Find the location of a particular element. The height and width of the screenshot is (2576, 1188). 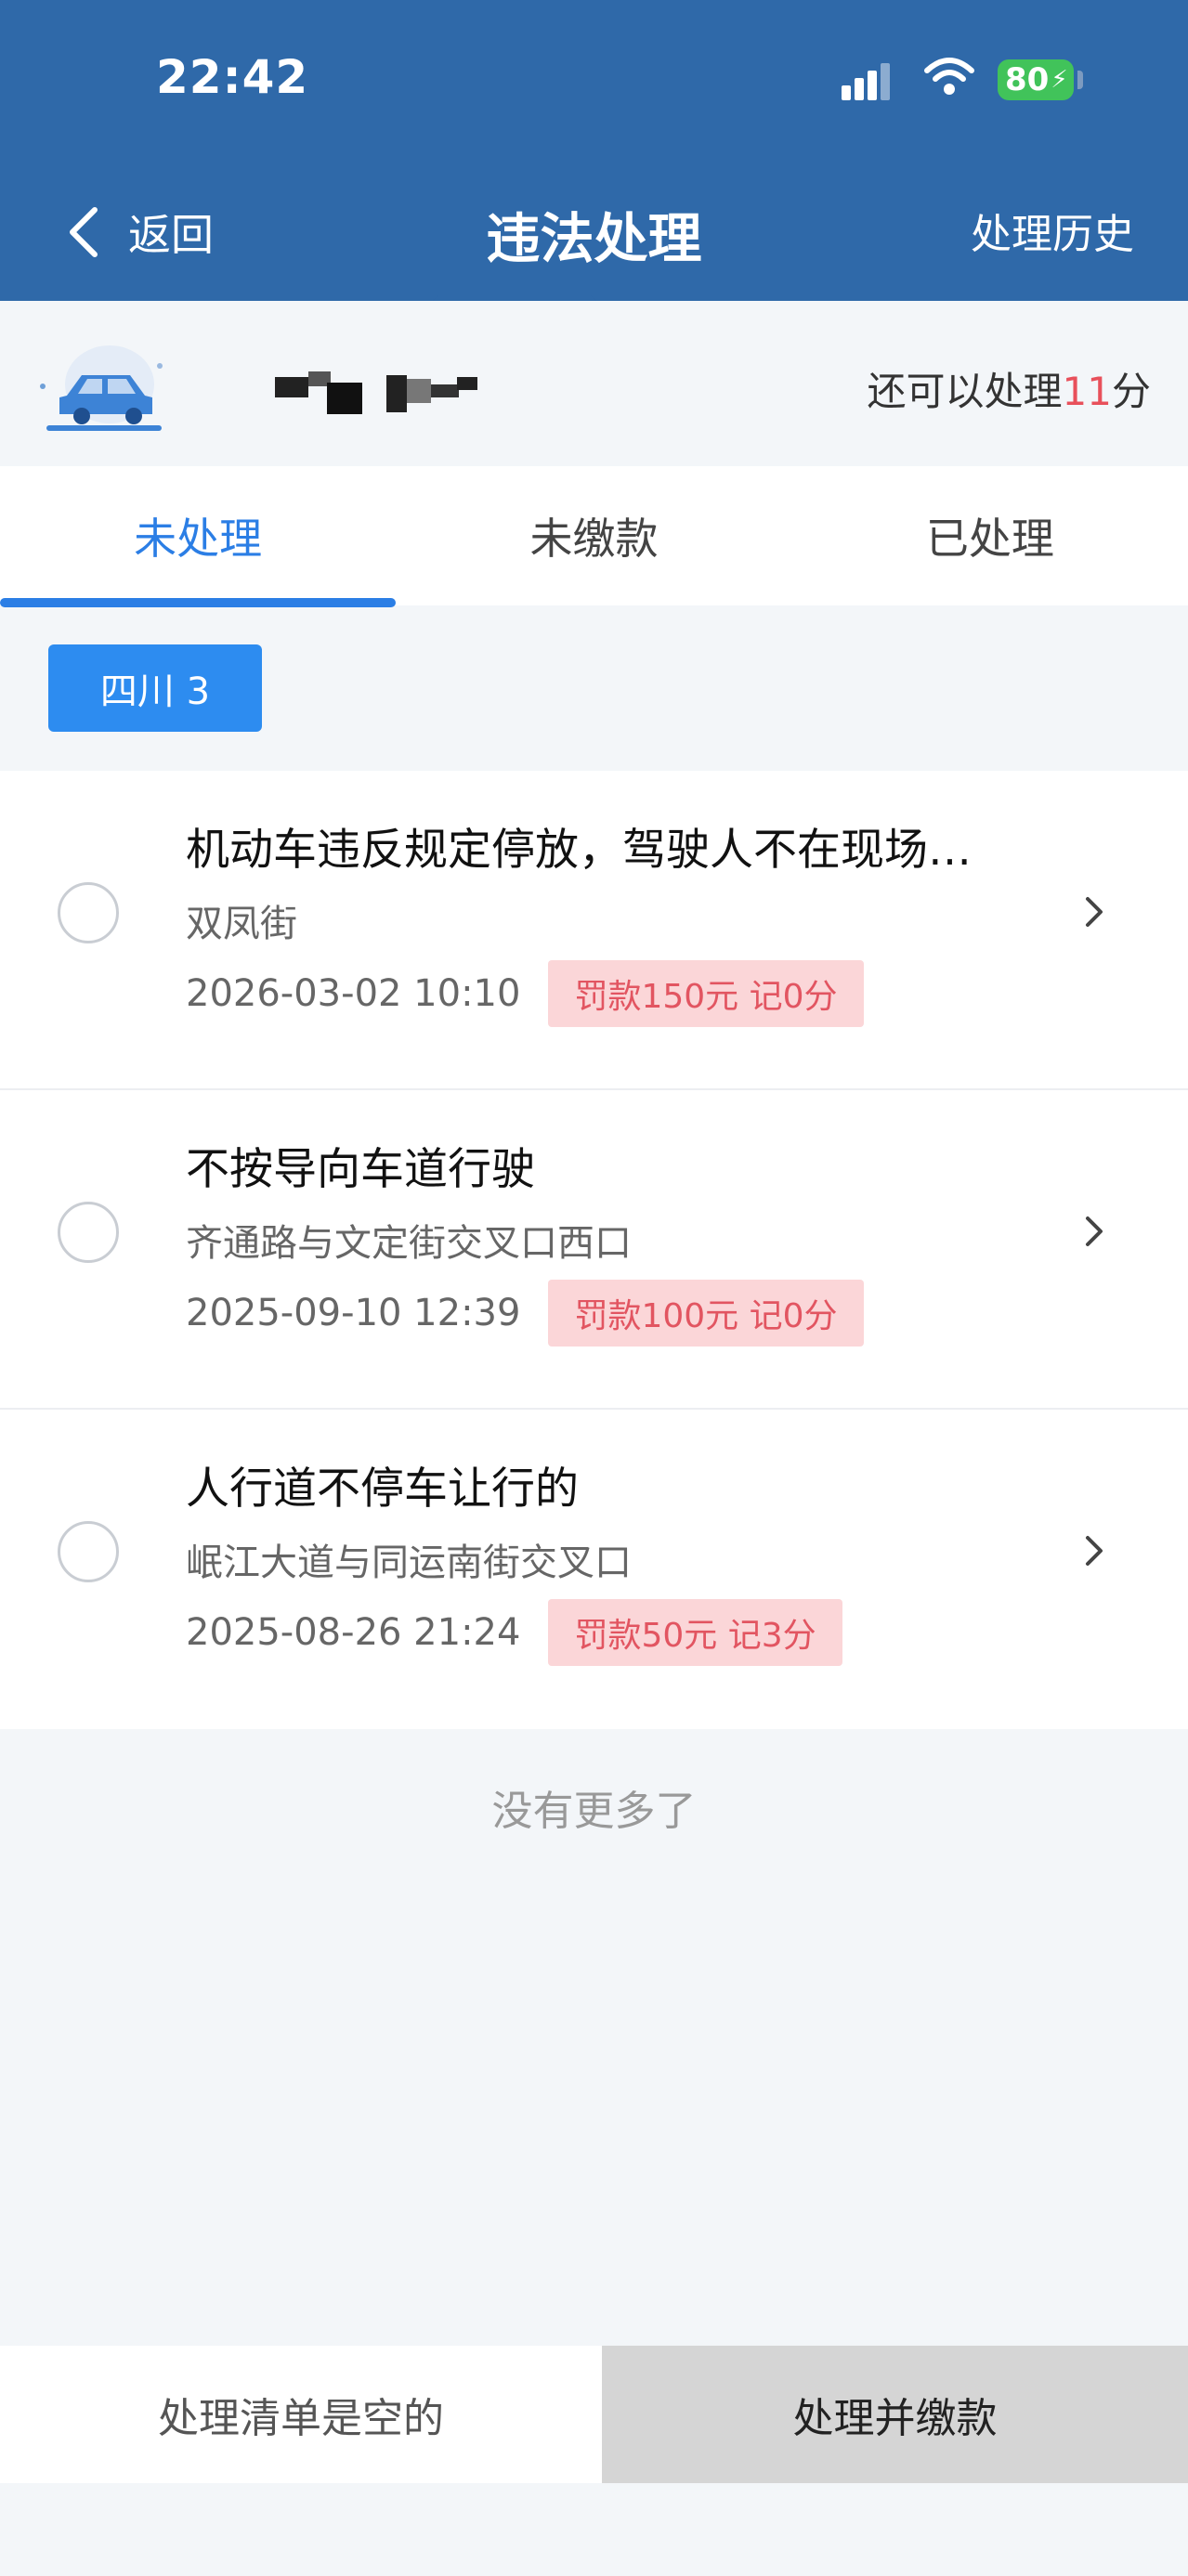

tab-unpaid: 未缴款 is located at coordinates (593, 536).